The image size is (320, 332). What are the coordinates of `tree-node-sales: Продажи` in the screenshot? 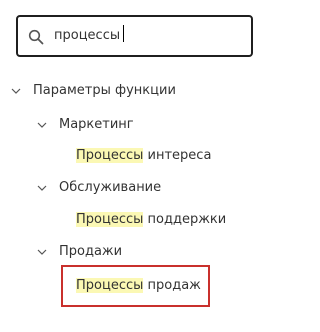 It's located at (116, 252).